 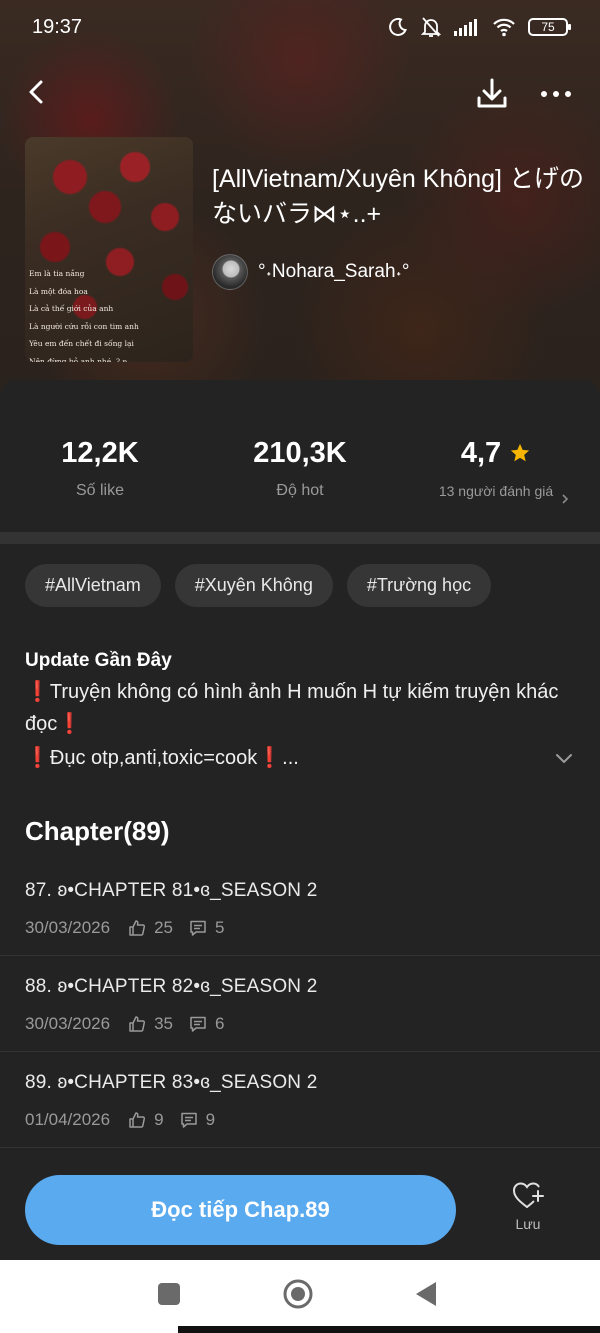 I want to click on cover-line: Là một đóa hoa, so click(x=58, y=291).